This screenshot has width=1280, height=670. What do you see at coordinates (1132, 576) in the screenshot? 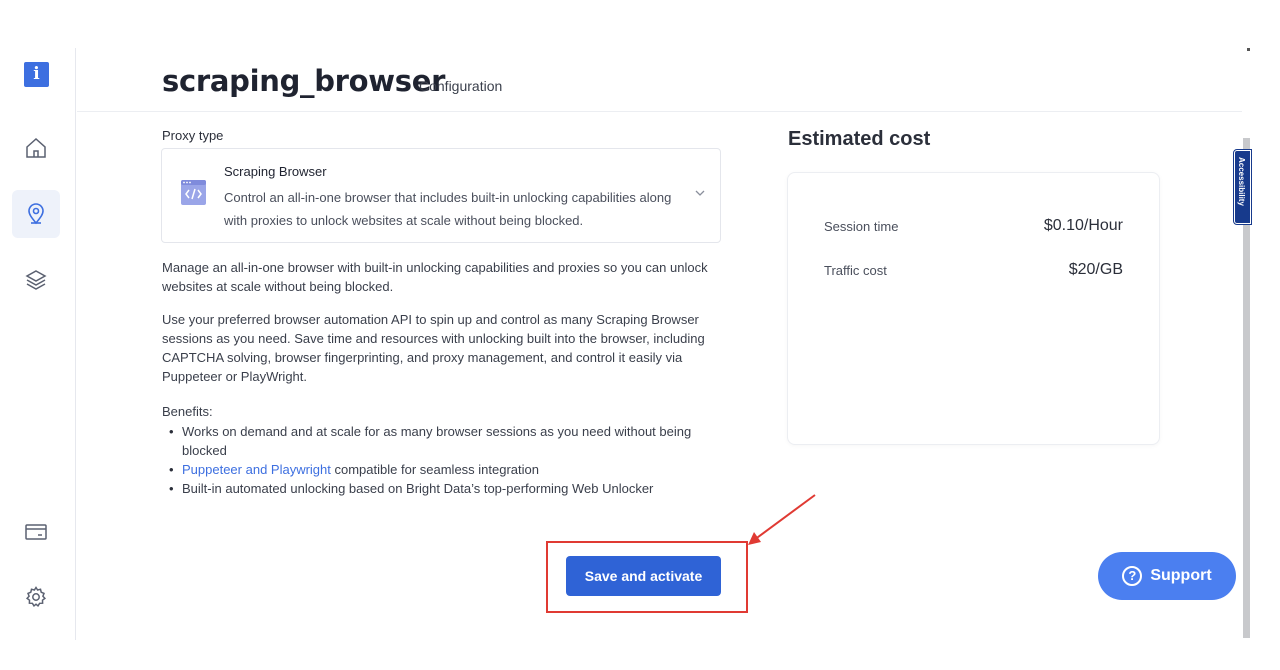
I see `question-icon: ?` at bounding box center [1132, 576].